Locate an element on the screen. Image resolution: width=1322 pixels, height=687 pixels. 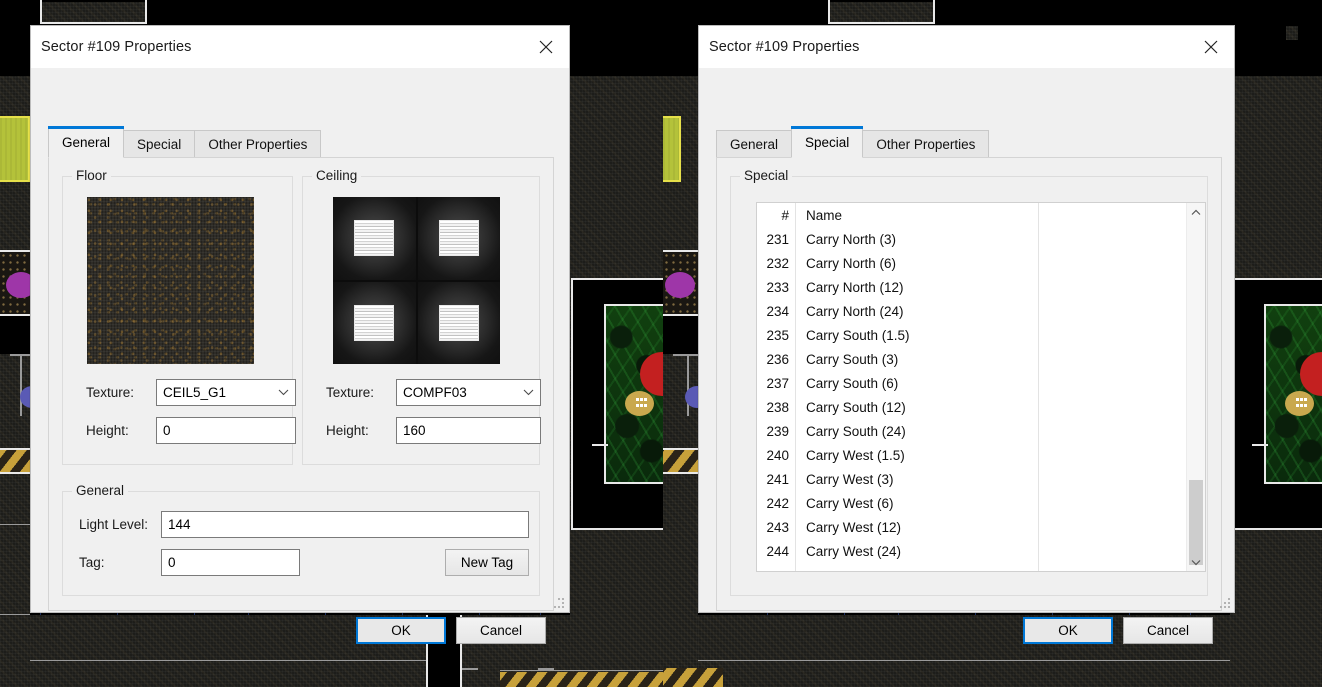
ok-label: OK is located at coordinates (1068, 630).